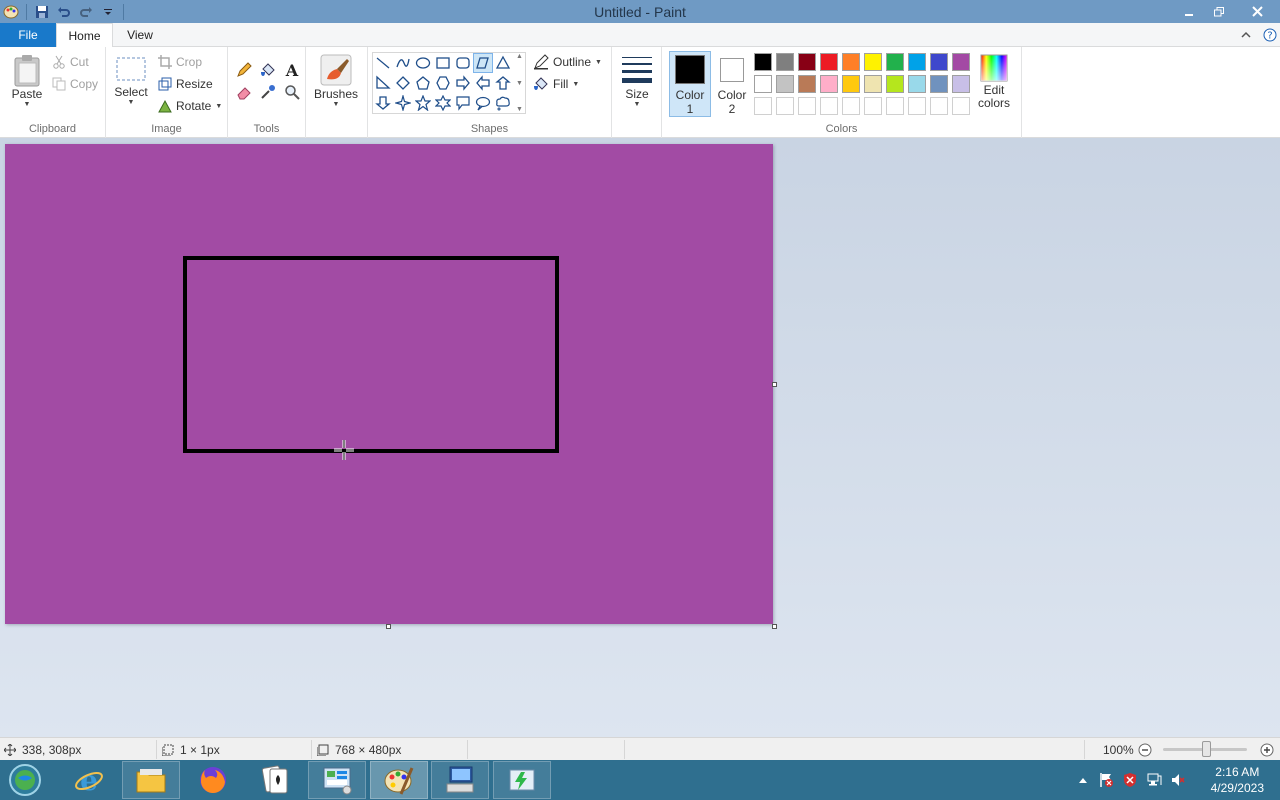 This screenshot has height=800, width=1280. Describe the element at coordinates (27, 80) in the screenshot. I see `paste-button: Paste ▼` at that location.